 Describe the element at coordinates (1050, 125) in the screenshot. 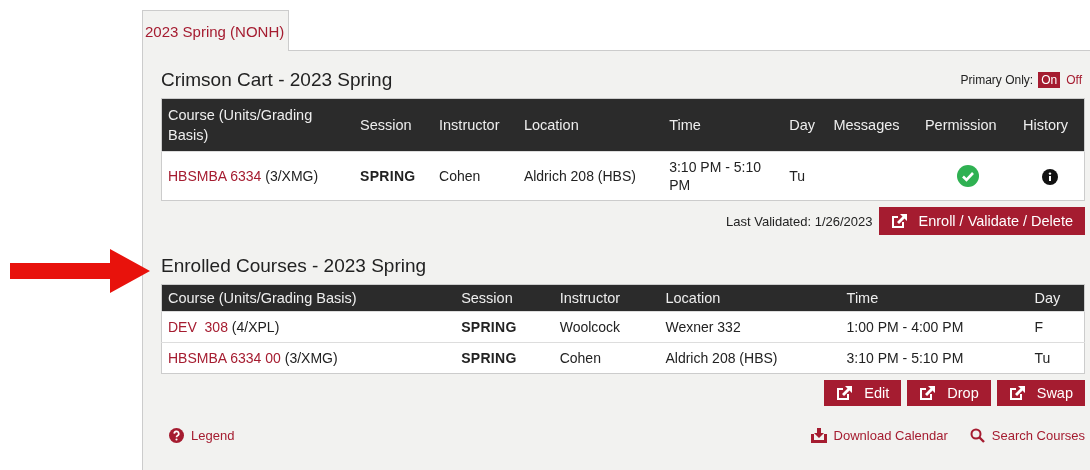

I see `column-header: History` at that location.